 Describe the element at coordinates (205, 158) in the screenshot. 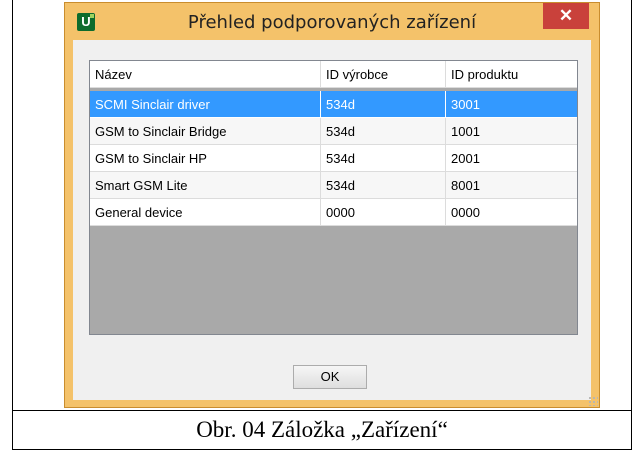

I see `cell-name: GSM to Sinclair HP` at that location.